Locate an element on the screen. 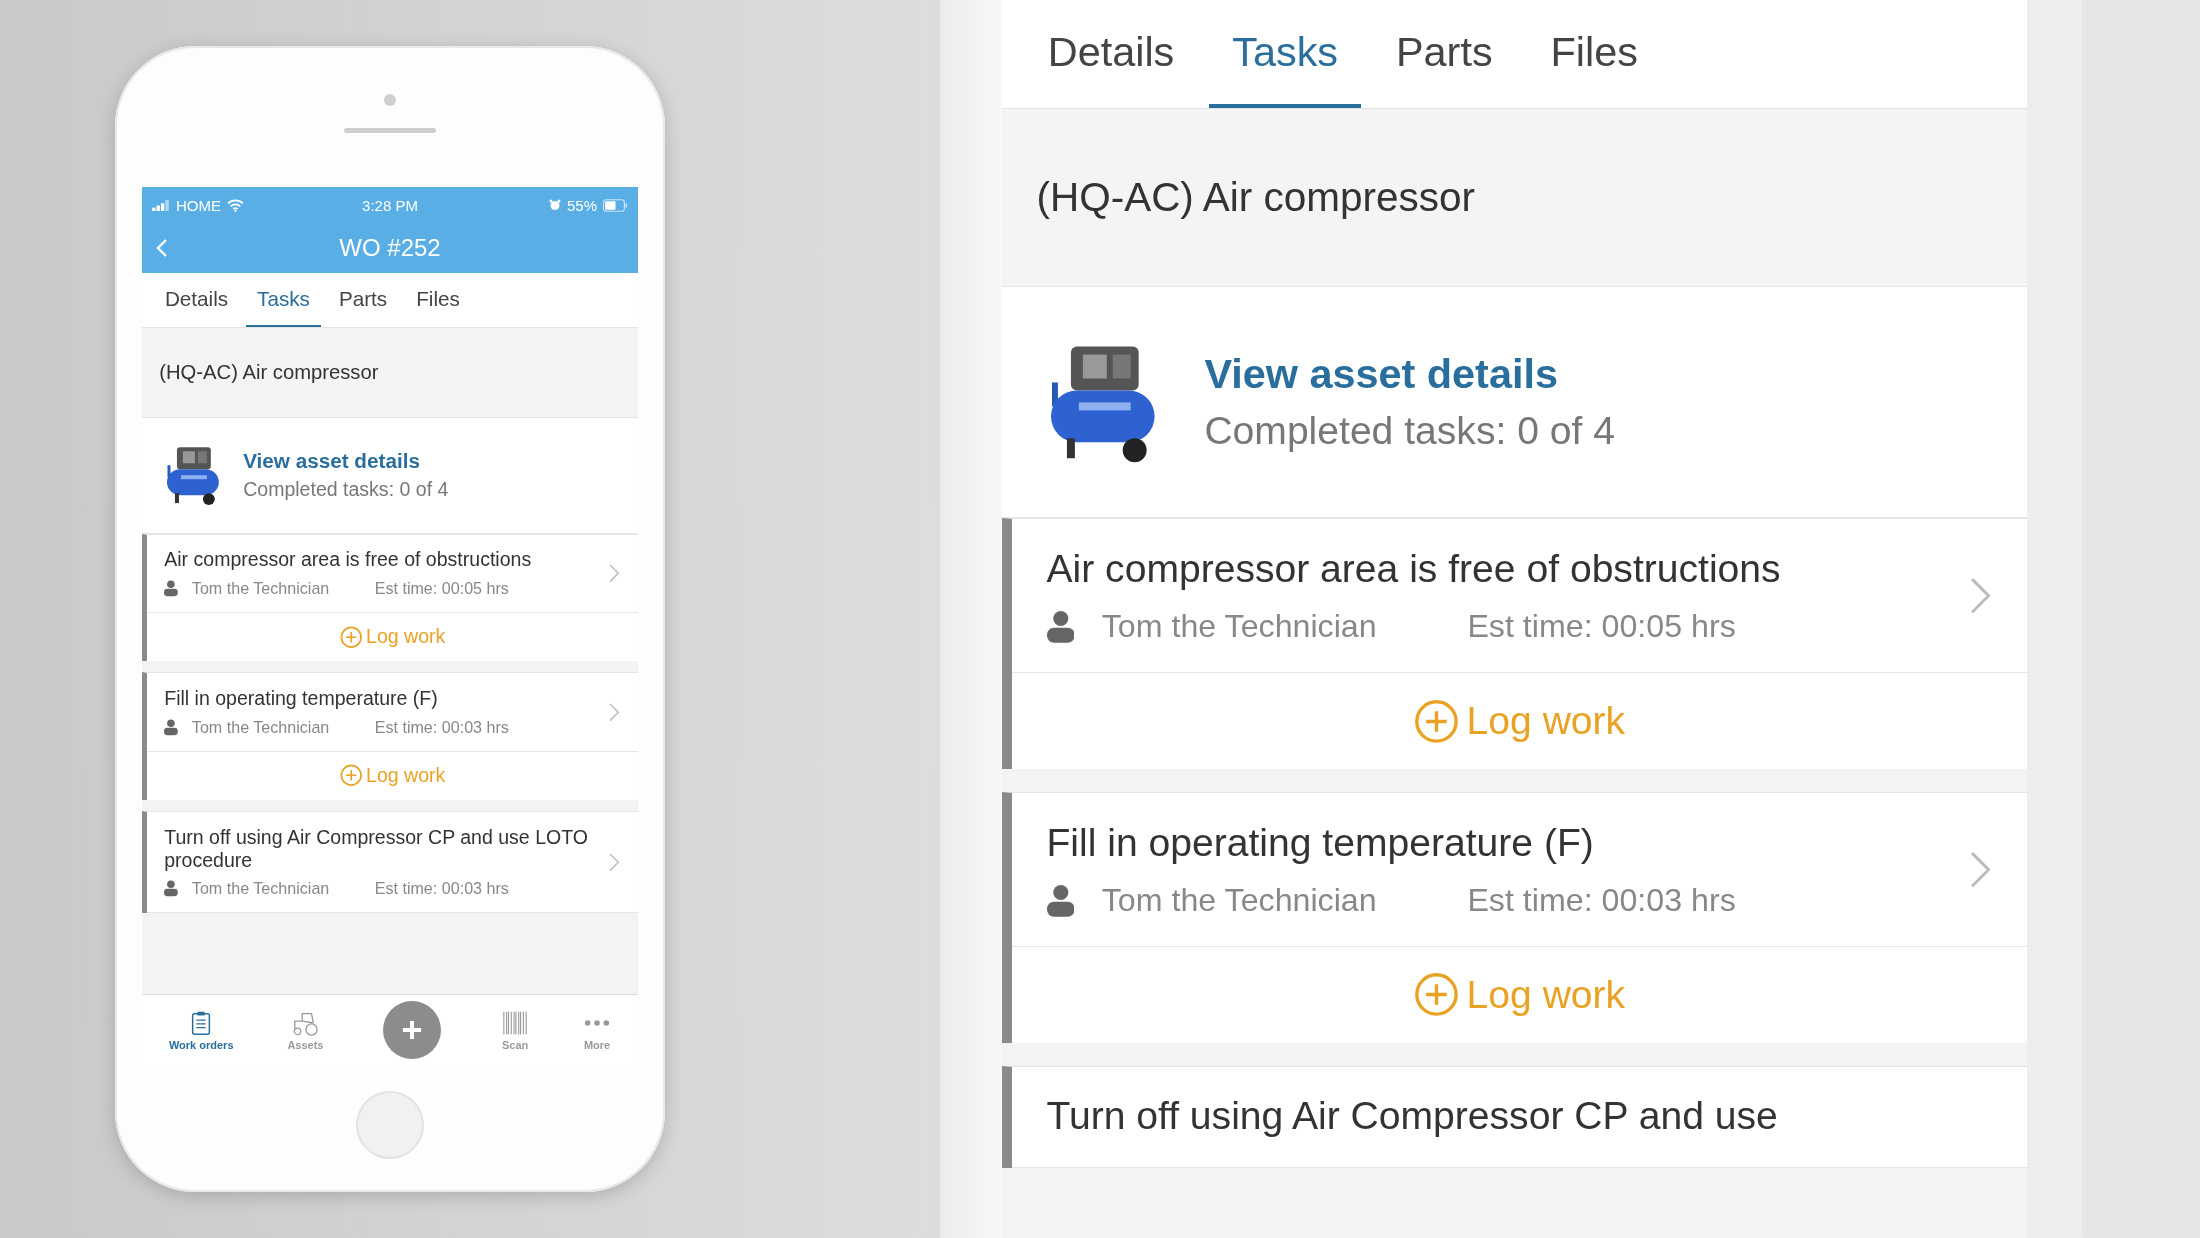  clock-text: 3:28 PM is located at coordinates (390, 205).